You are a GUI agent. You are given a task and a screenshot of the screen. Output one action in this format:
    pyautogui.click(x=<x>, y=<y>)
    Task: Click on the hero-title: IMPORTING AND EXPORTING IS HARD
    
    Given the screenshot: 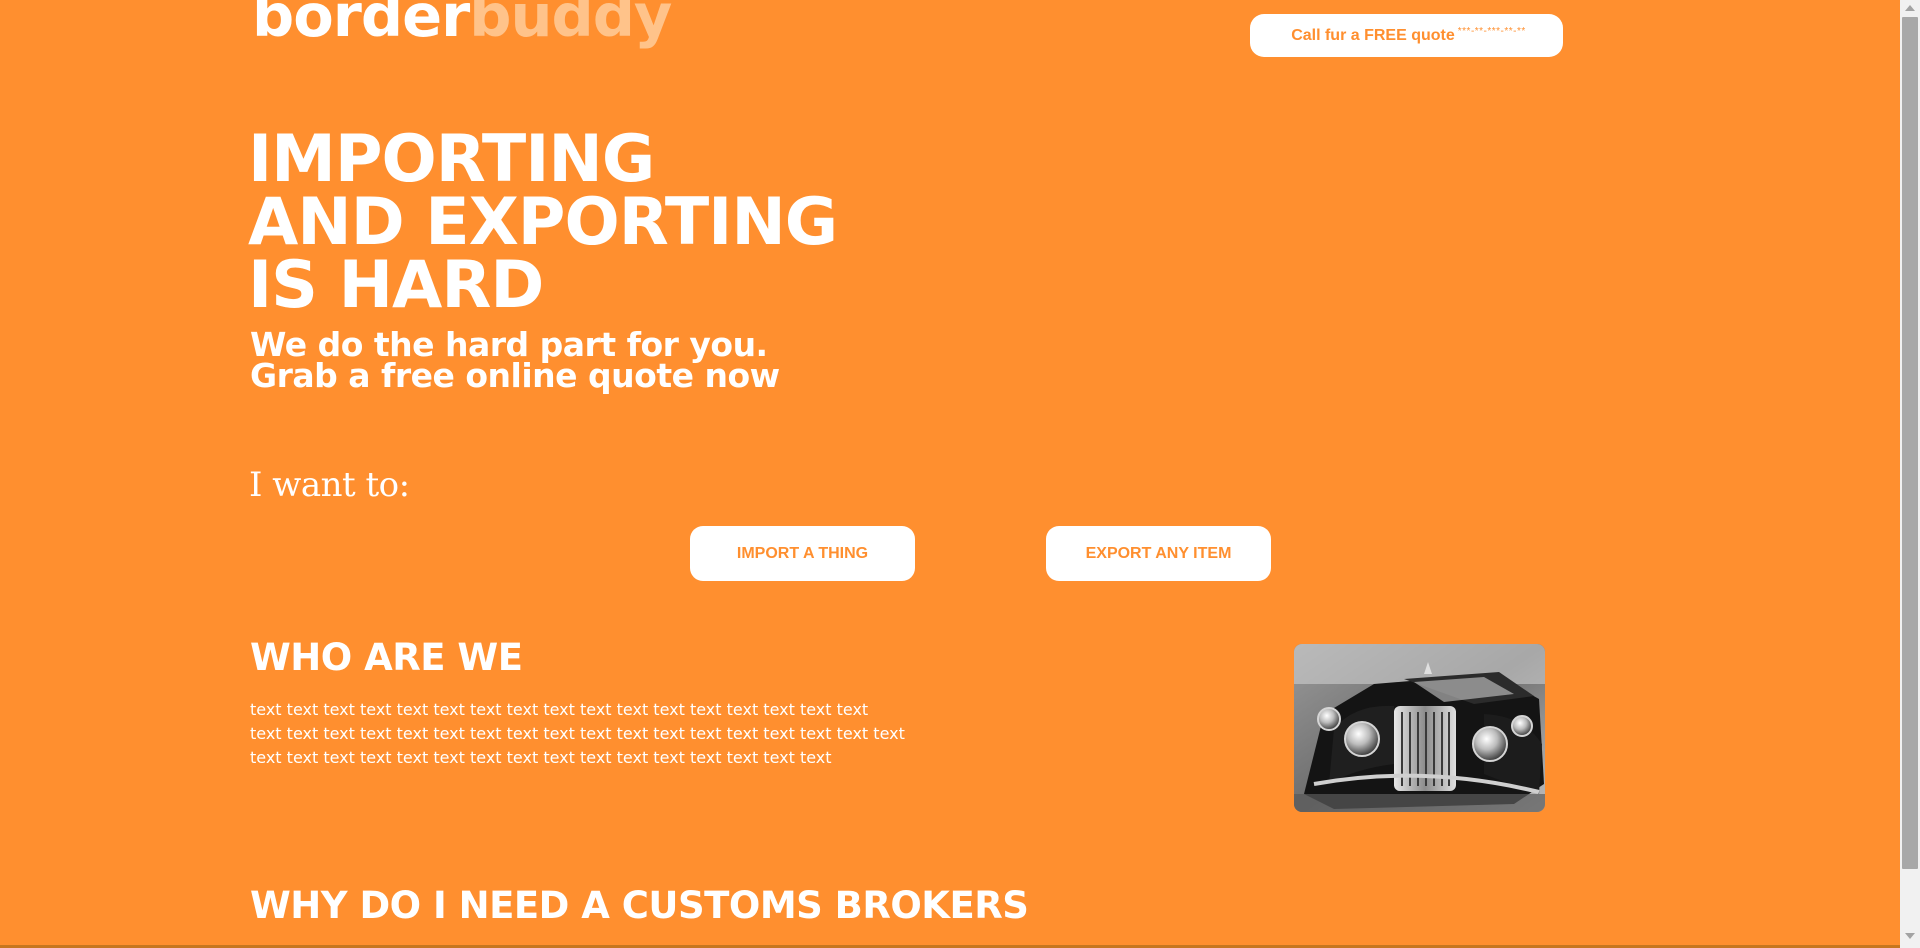 What is the action you would take?
    pyautogui.click(x=543, y=222)
    